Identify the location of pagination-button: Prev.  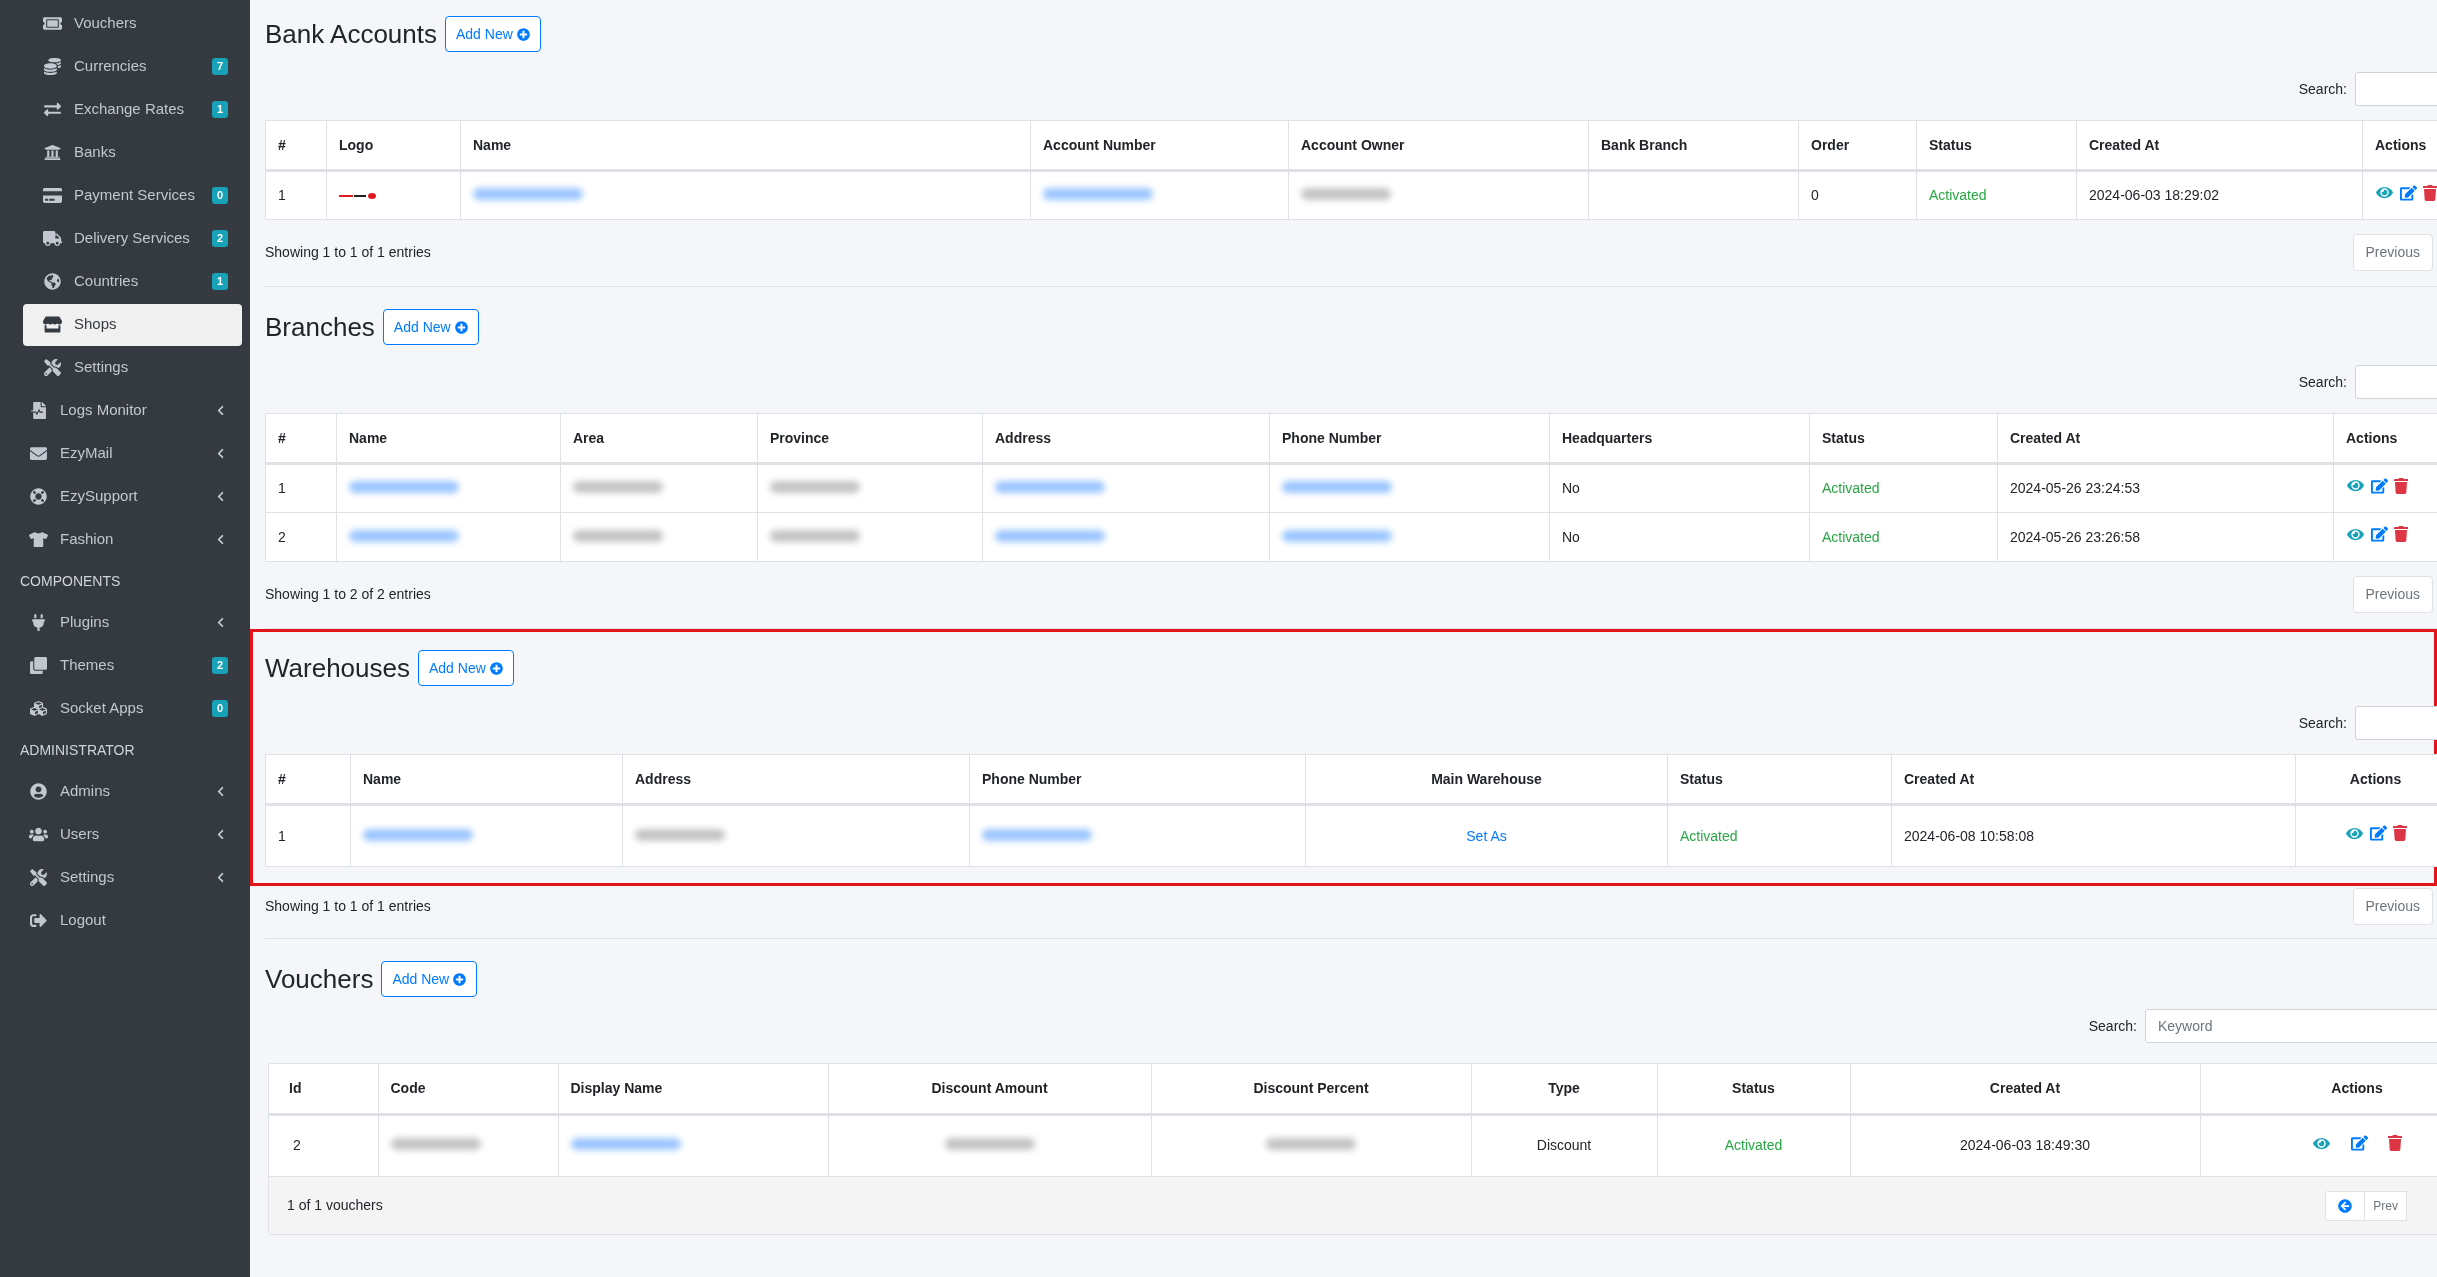
(2386, 1205).